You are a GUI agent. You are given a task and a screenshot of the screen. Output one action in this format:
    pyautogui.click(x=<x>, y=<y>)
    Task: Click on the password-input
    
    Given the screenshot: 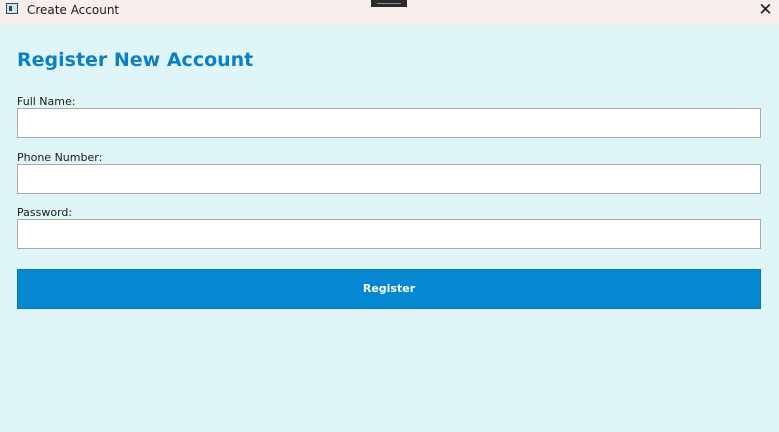 What is the action you would take?
    pyautogui.click(x=389, y=234)
    